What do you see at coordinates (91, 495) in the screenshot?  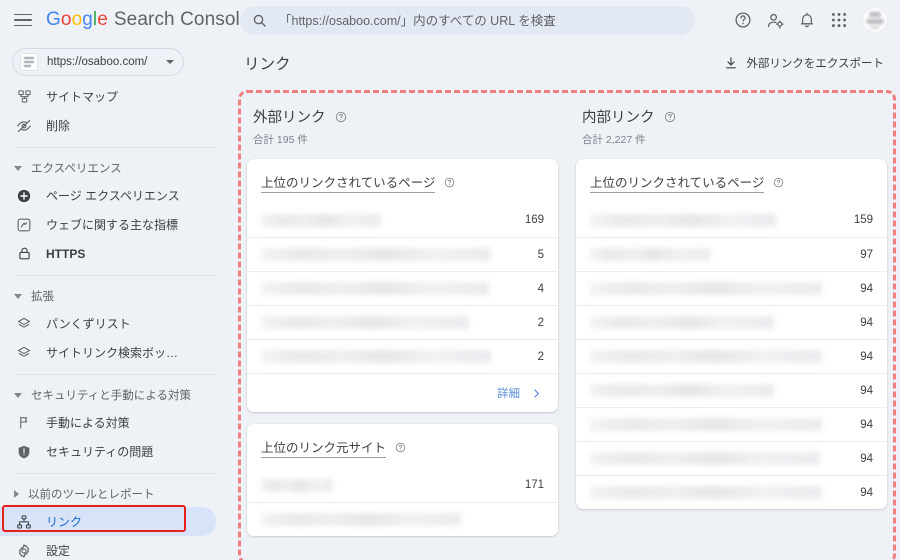 I see `sidebar-group-label: 以前のツールとレポート` at bounding box center [91, 495].